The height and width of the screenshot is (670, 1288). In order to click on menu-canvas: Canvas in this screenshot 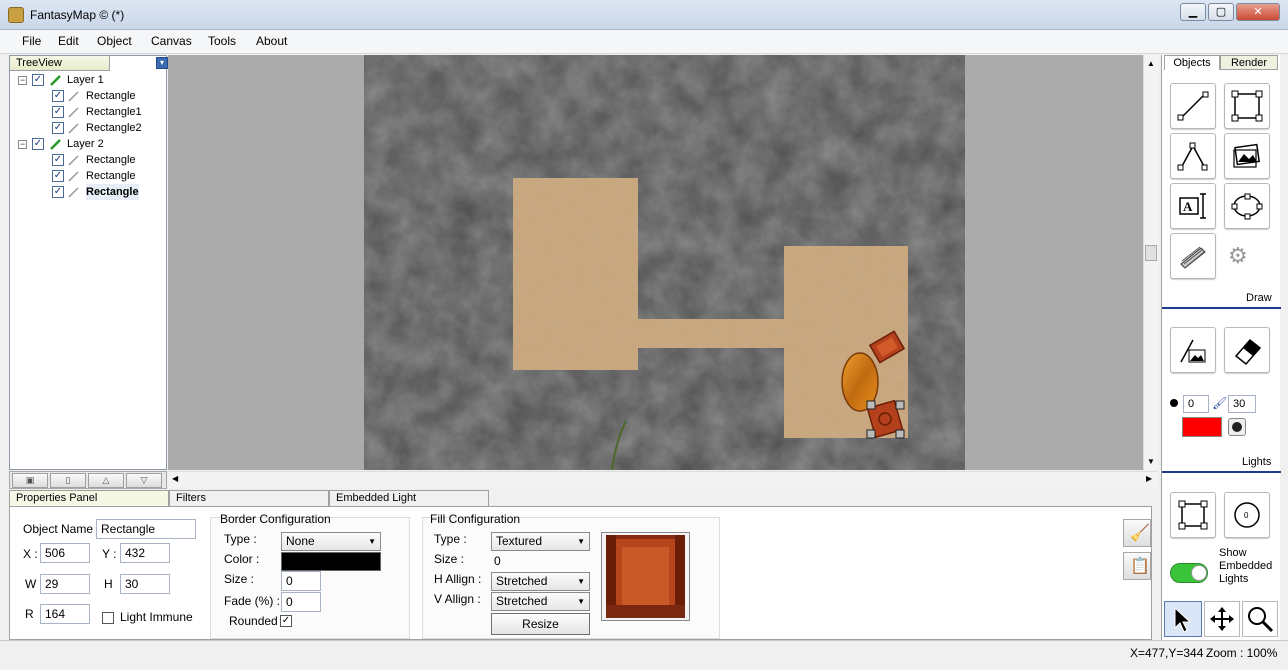, I will do `click(171, 41)`.